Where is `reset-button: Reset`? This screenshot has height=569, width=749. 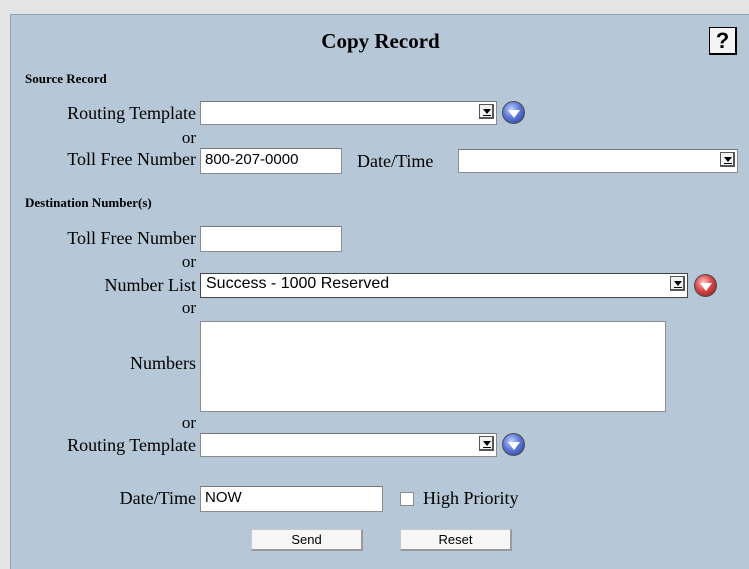
reset-button: Reset is located at coordinates (456, 540).